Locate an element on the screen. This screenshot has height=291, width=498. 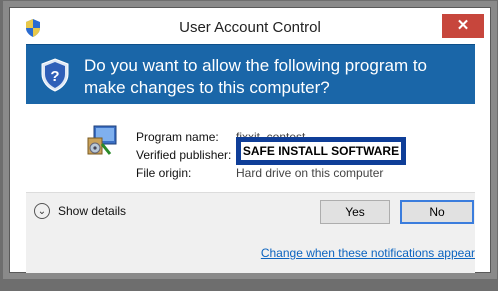
title-bar: User Account Control ✕ is located at coordinates (250, 26).